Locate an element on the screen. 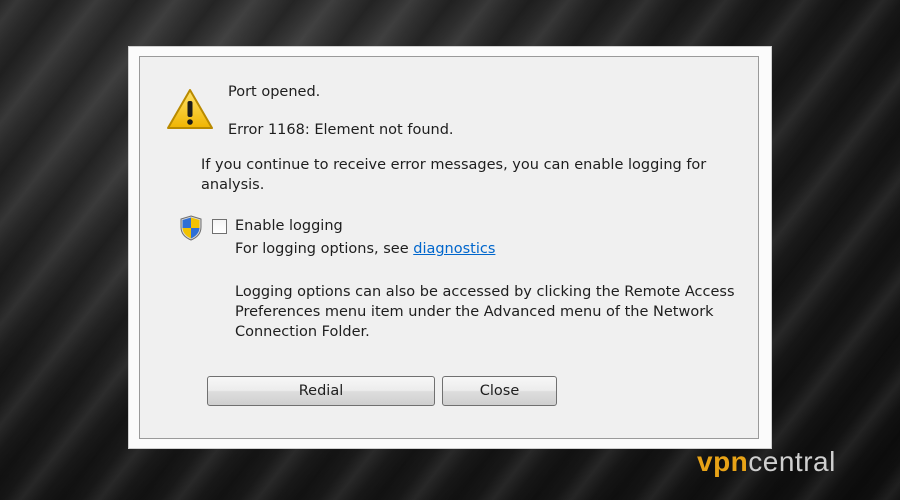 Image resolution: width=900 pixels, height=500 pixels. watermark-part-2: central is located at coordinates (792, 461).